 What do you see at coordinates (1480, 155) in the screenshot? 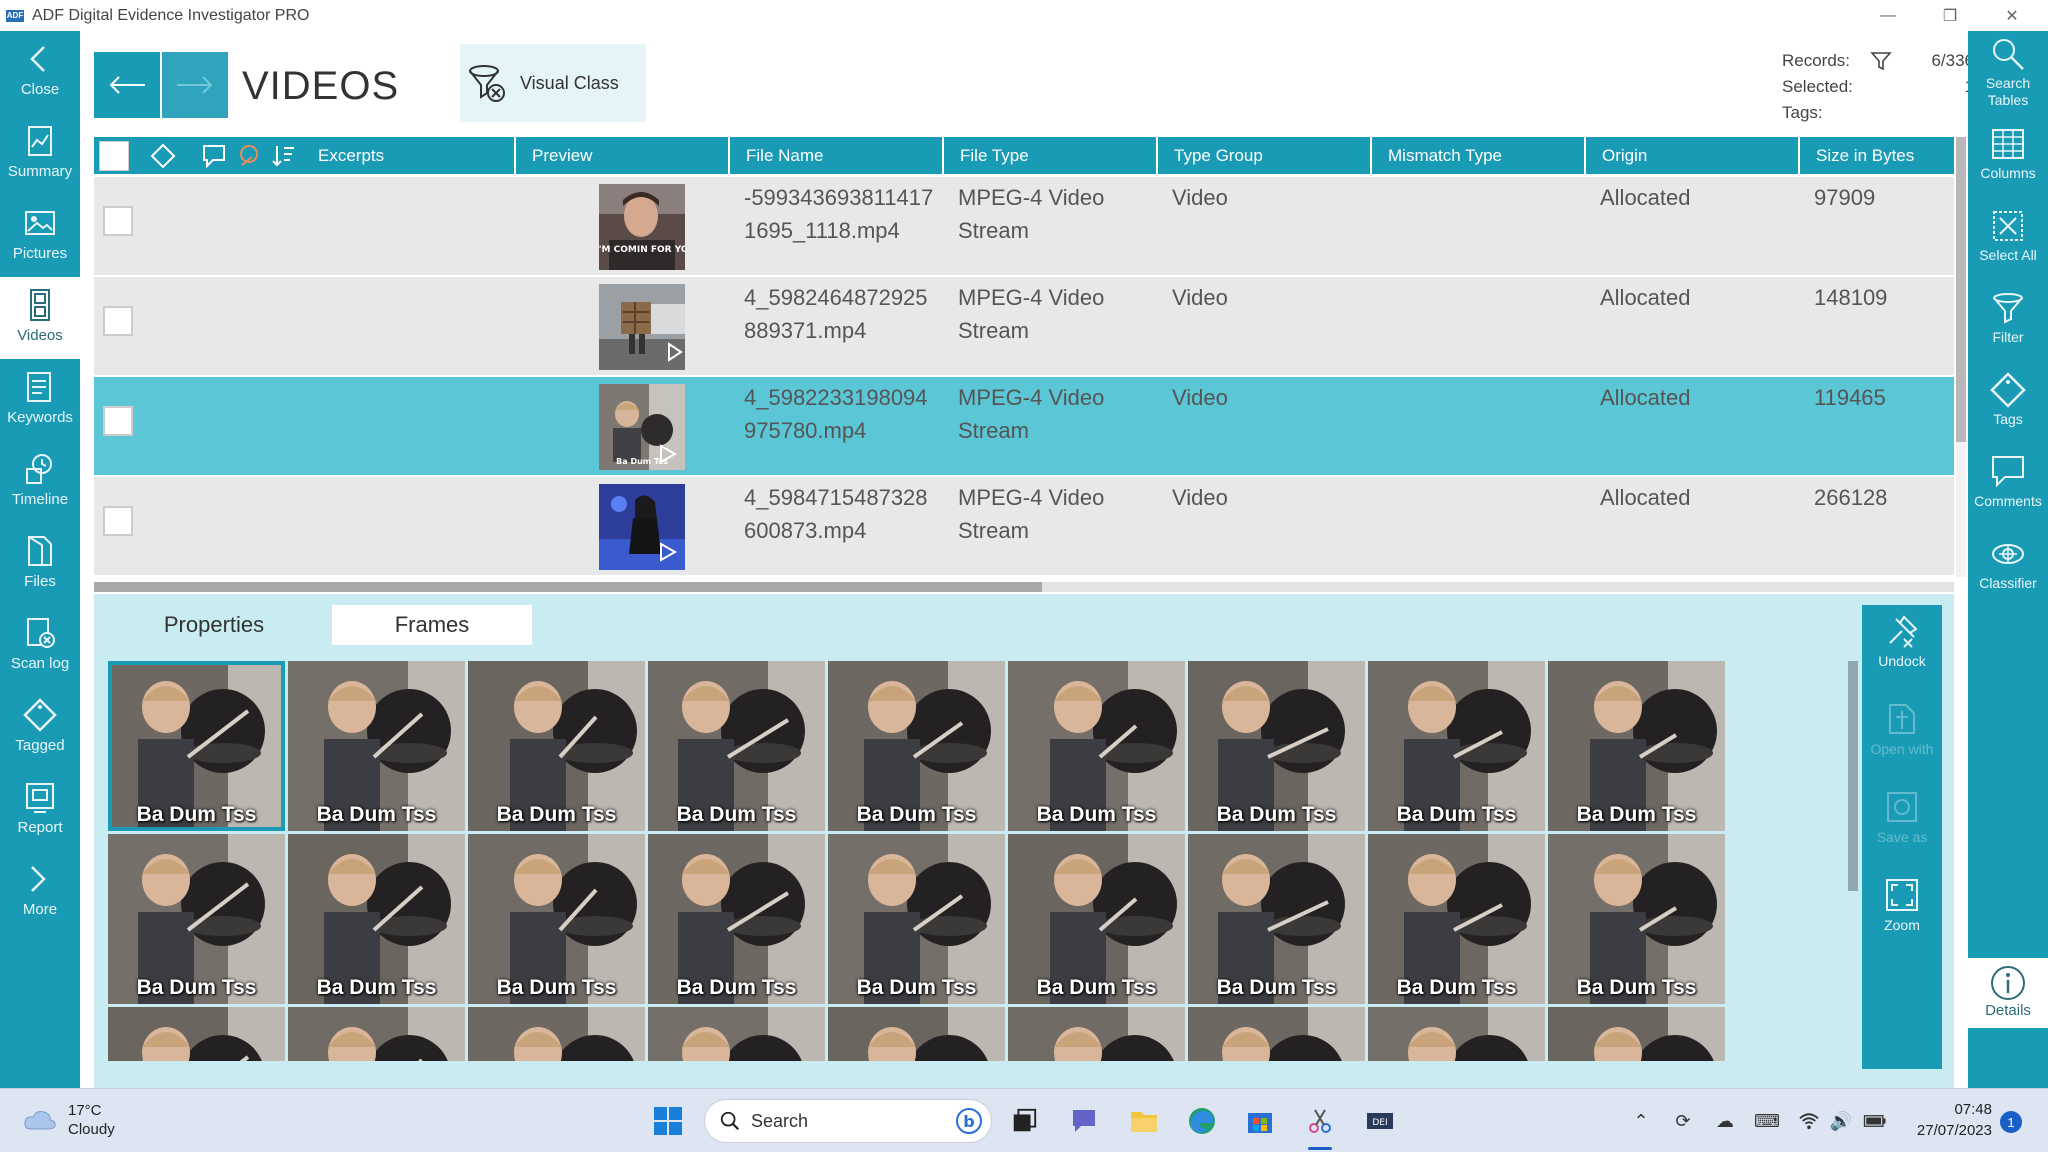
I see `column-mismatch-type: Mismatch Type` at bounding box center [1480, 155].